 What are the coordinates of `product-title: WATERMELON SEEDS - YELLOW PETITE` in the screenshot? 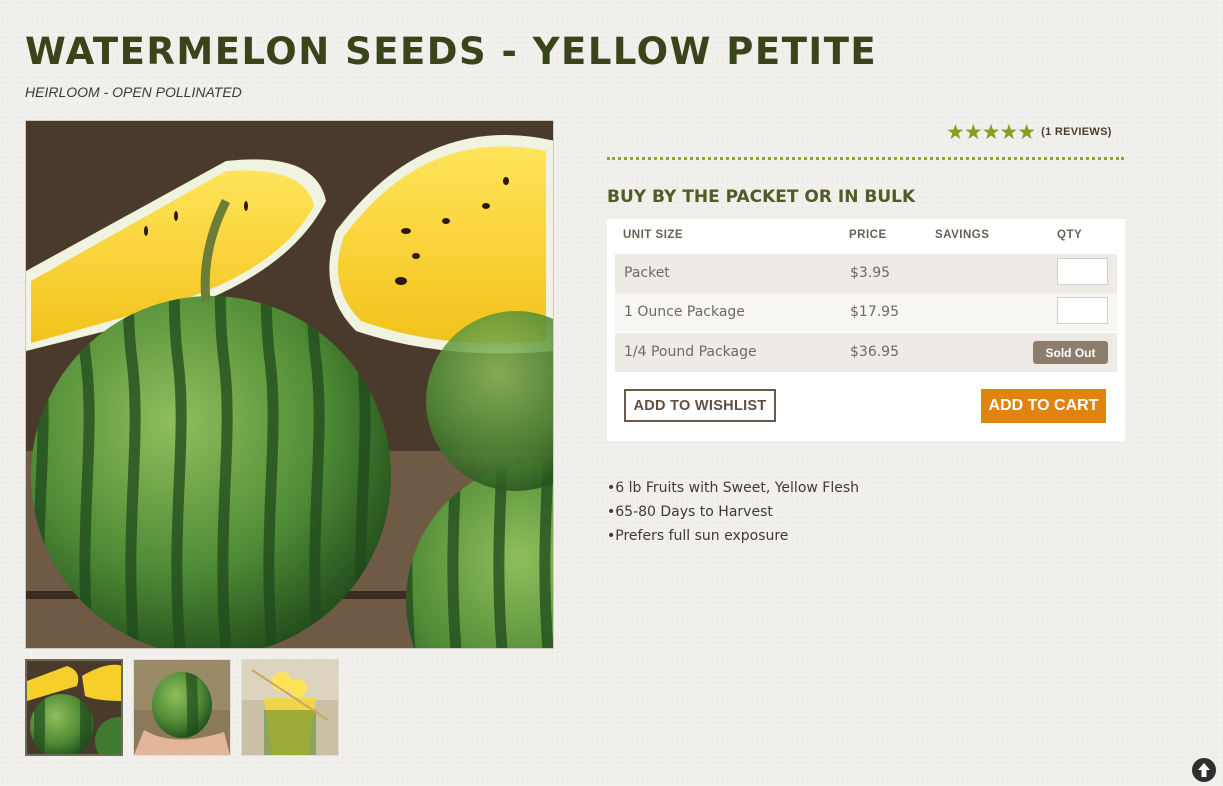 It's located at (451, 51).